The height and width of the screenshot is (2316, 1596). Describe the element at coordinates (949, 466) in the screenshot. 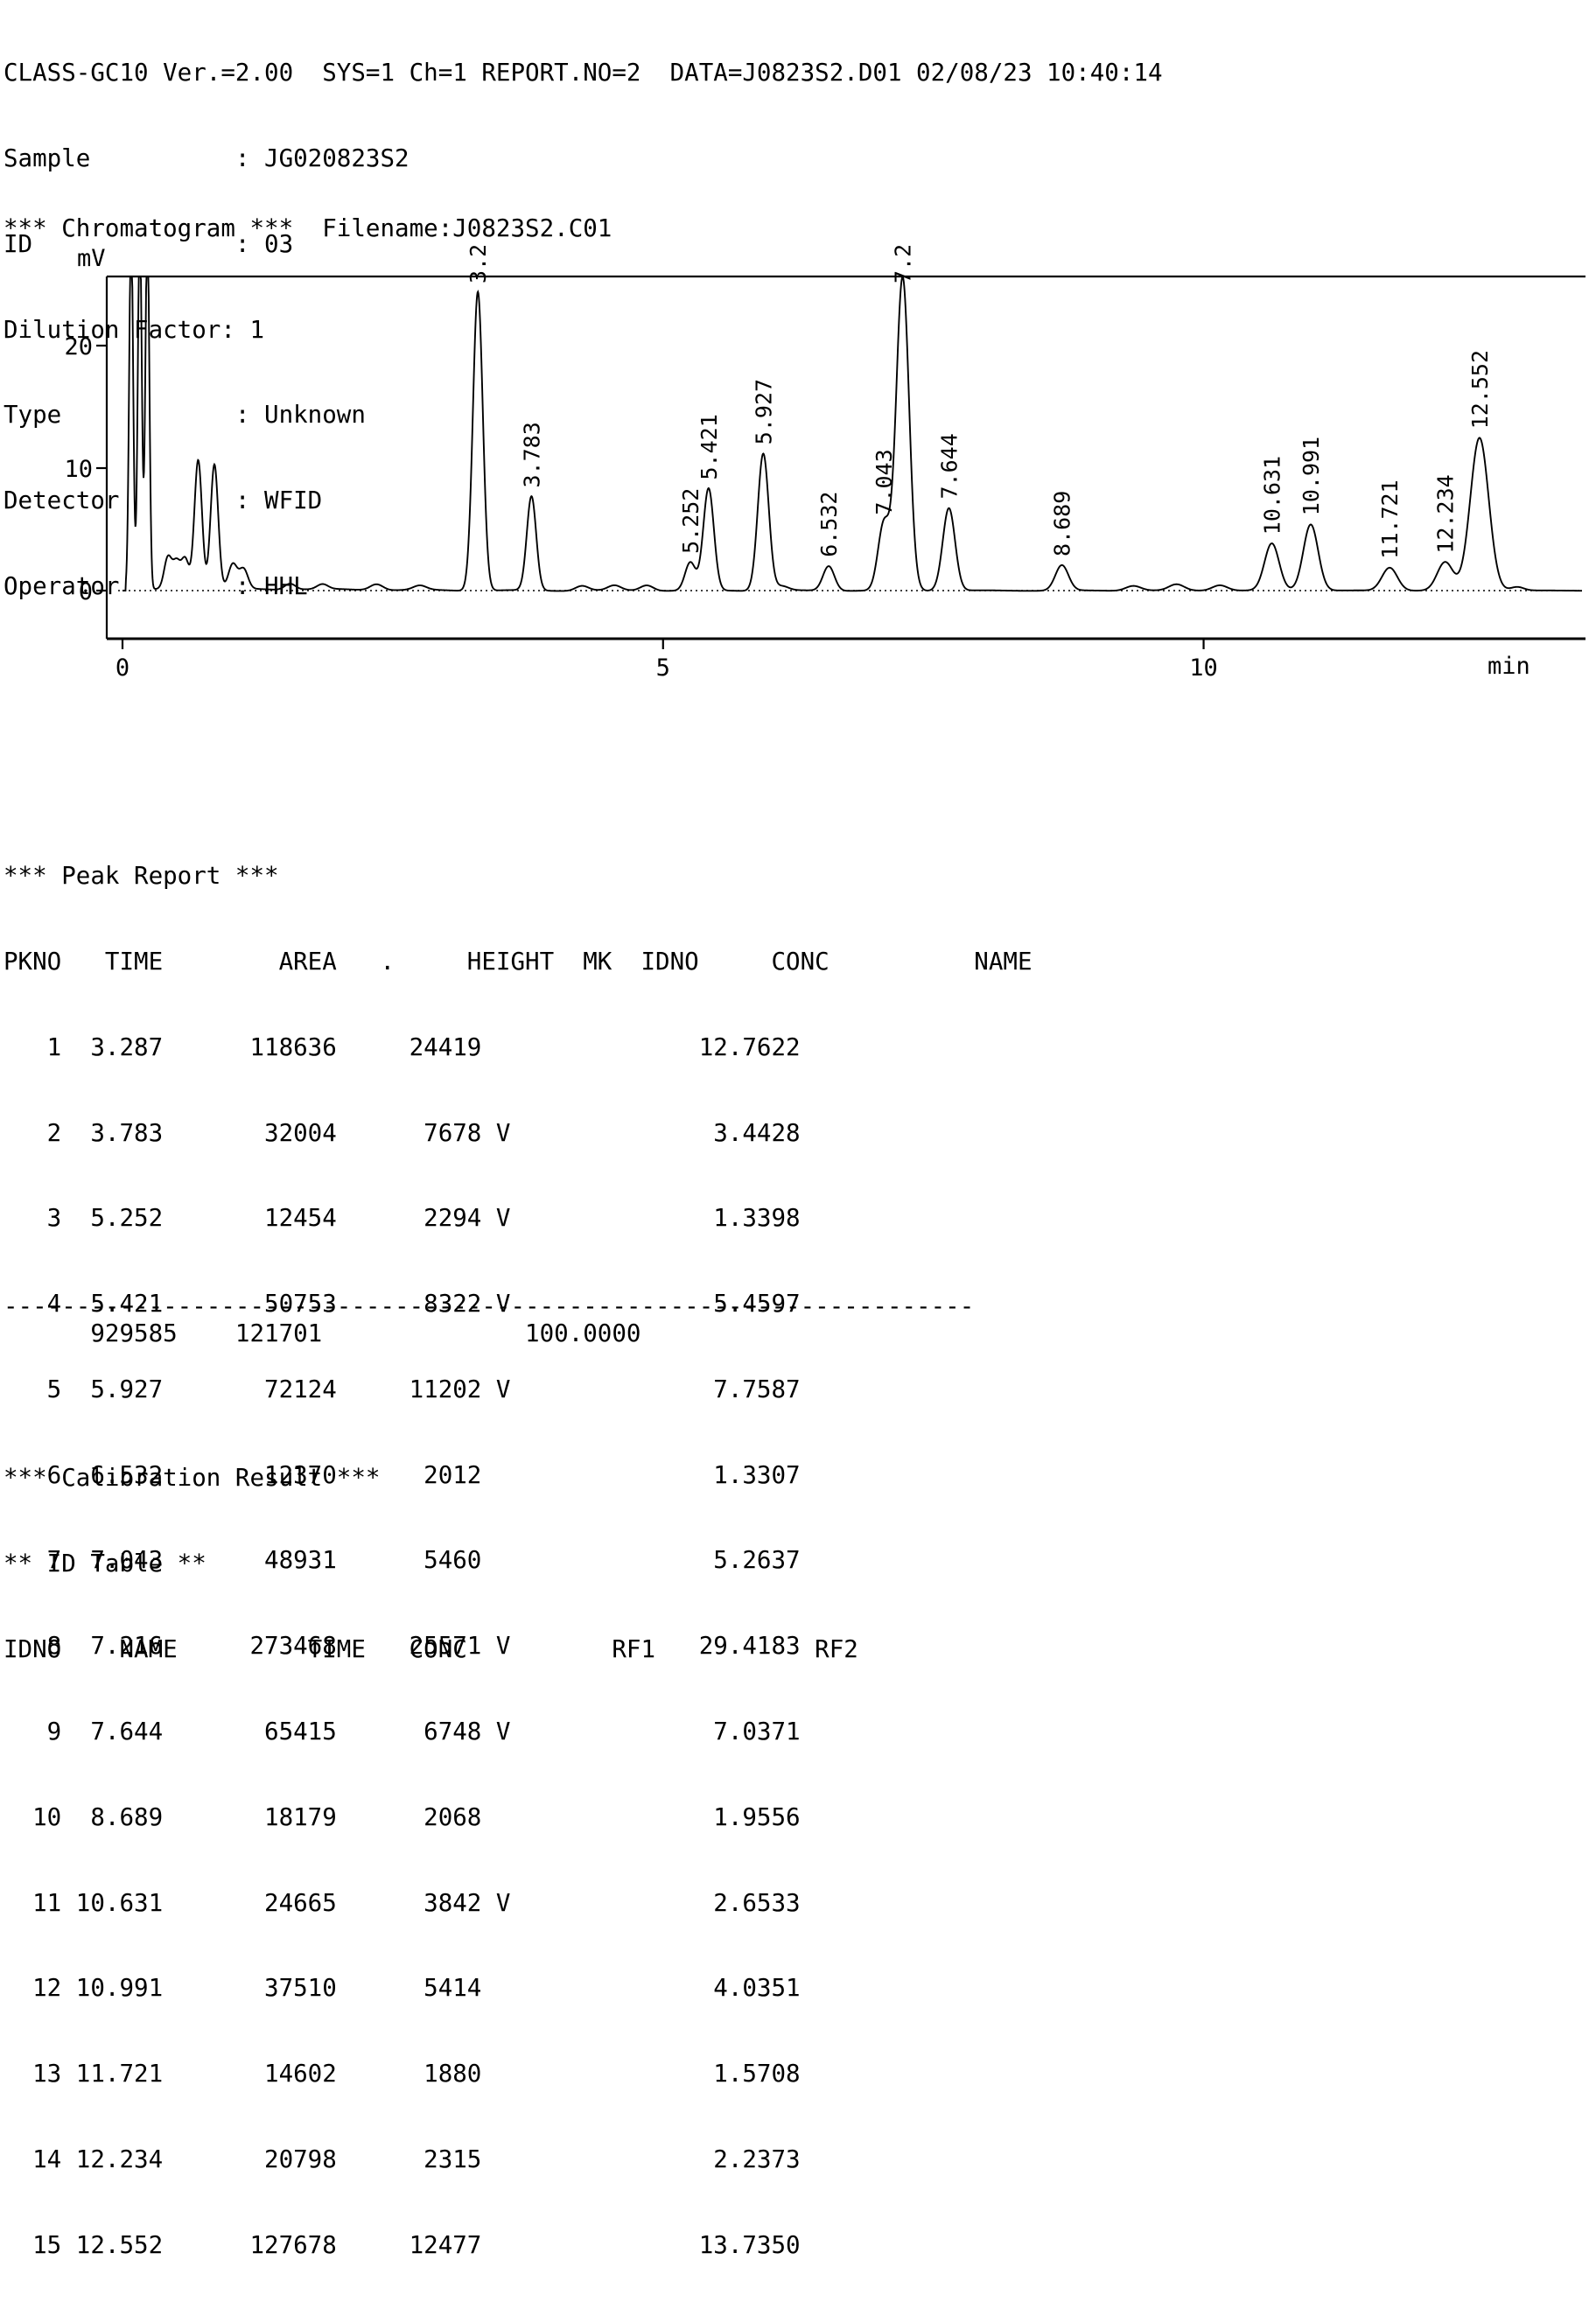

I see `peak-time-label: 7.644` at that location.